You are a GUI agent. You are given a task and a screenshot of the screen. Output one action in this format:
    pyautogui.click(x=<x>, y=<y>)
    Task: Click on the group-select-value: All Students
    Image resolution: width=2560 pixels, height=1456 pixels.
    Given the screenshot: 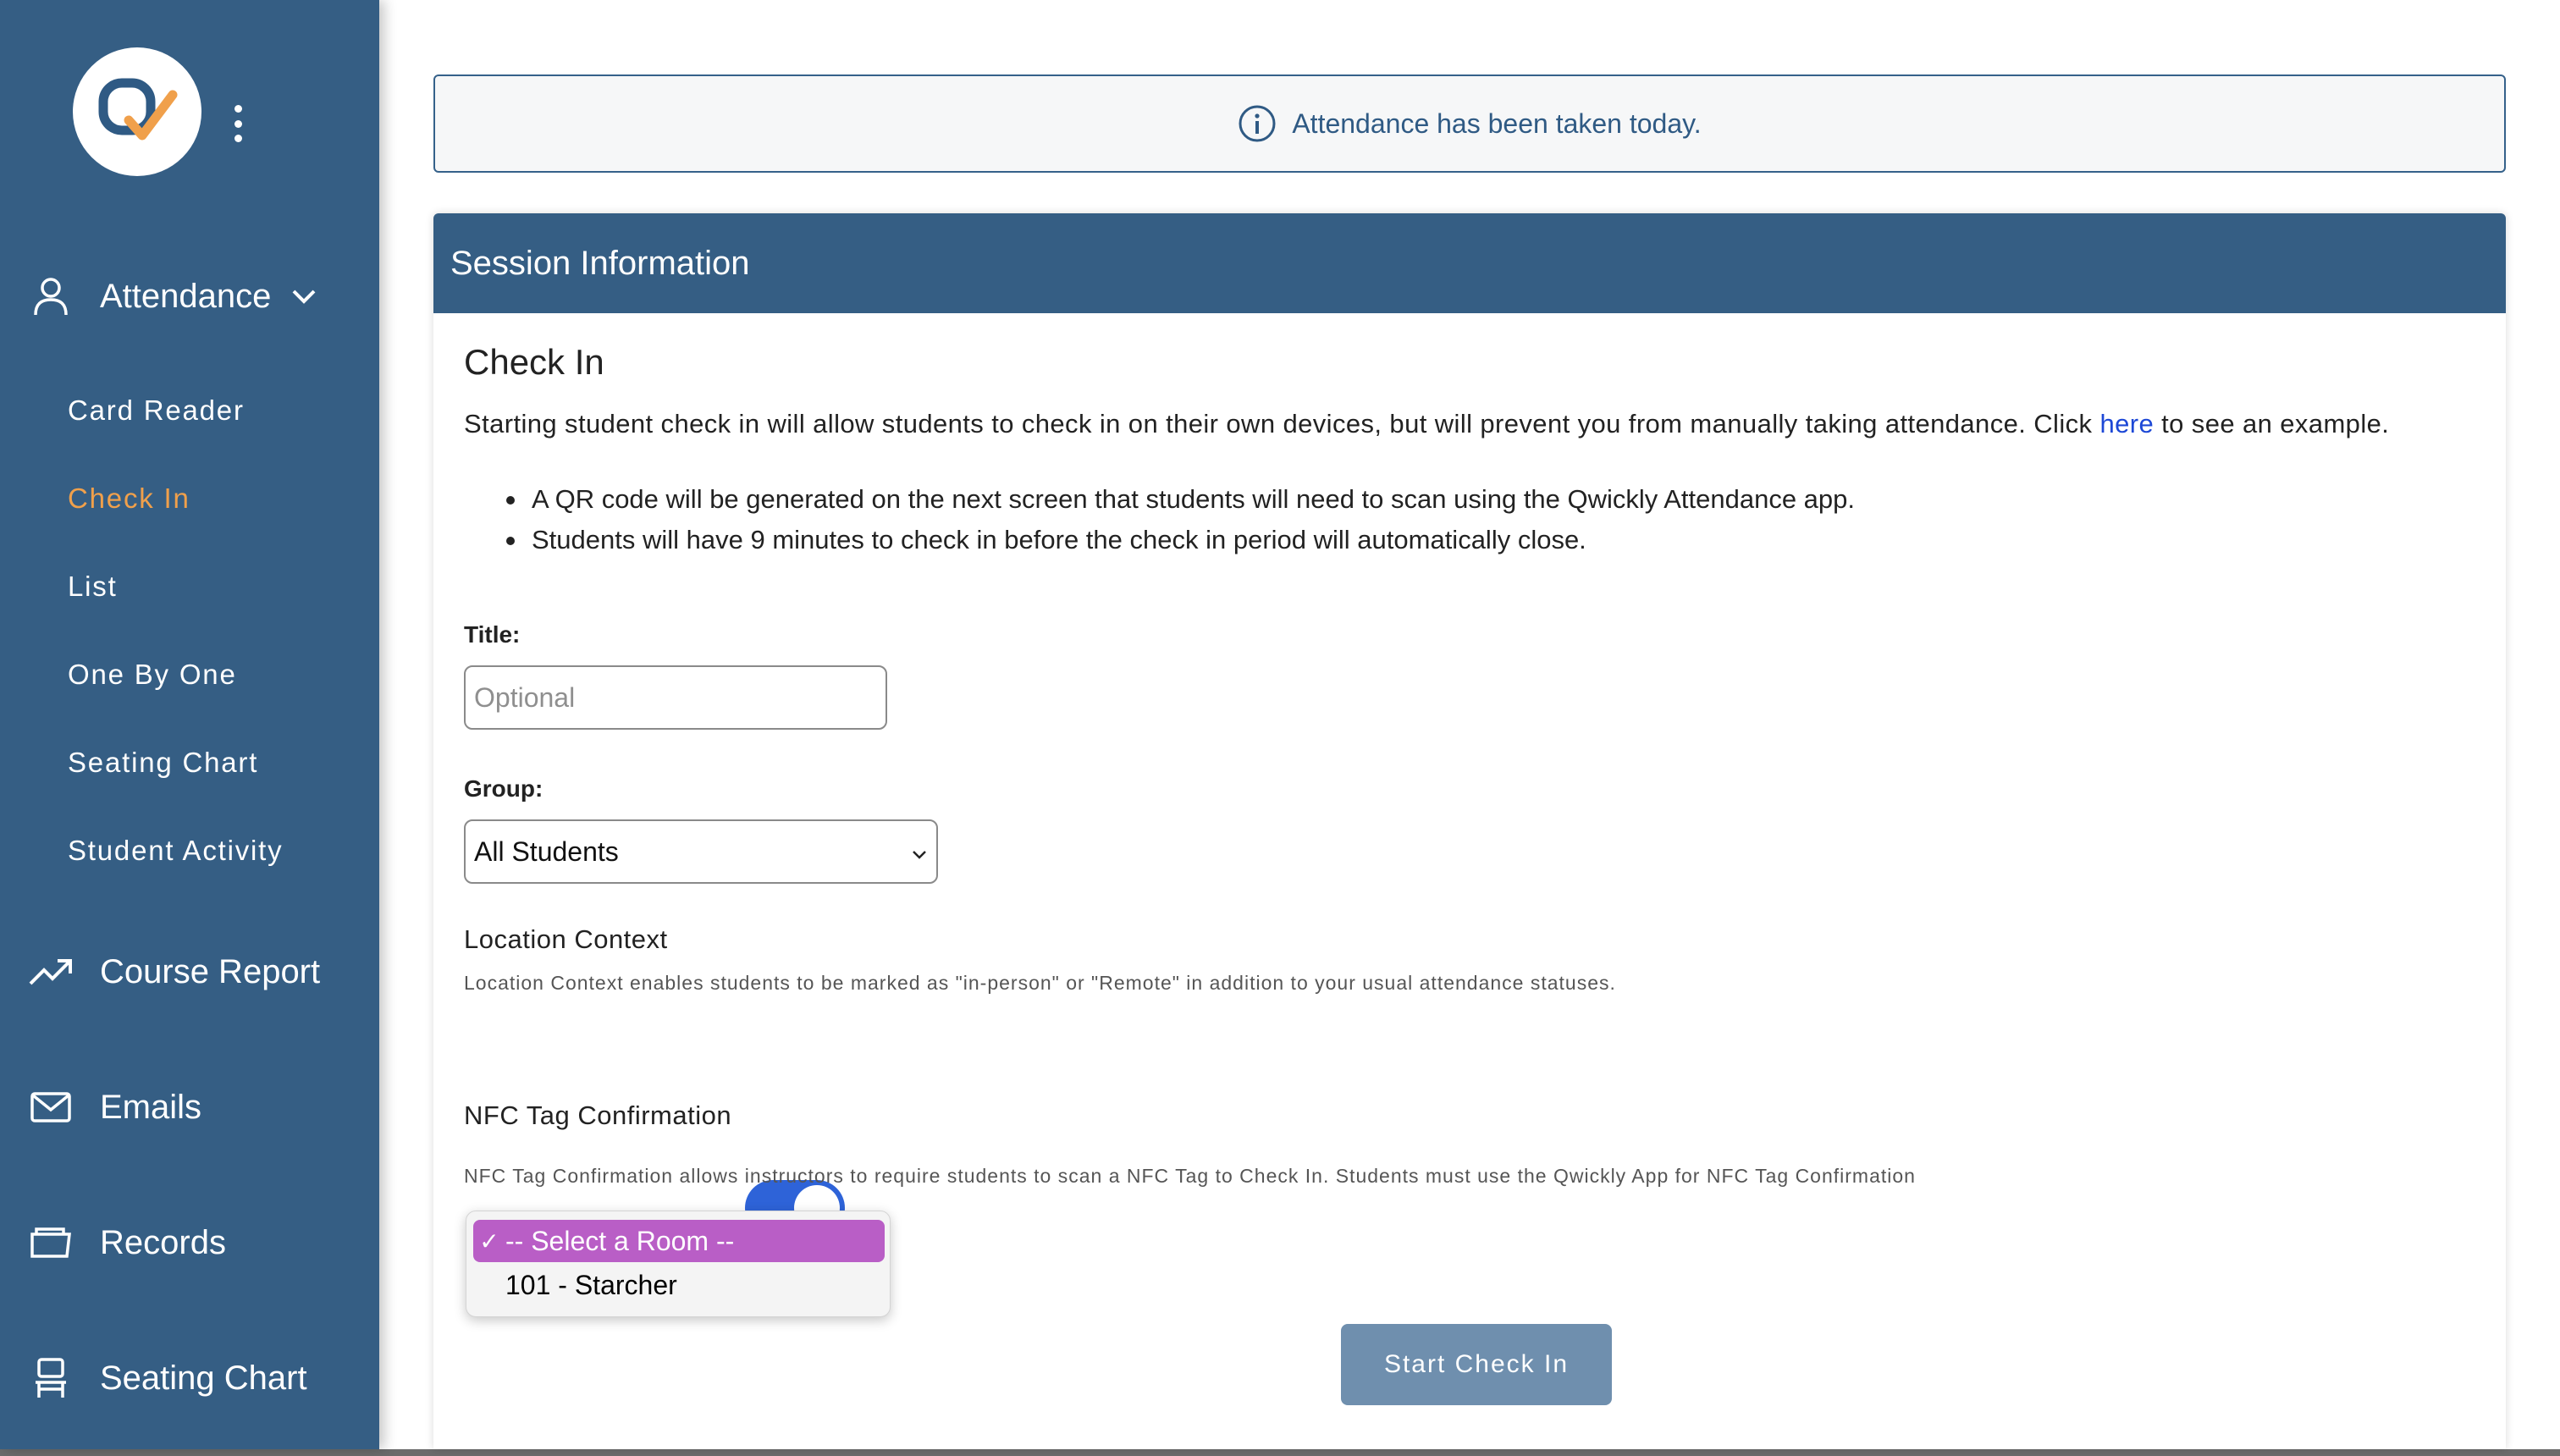 What is the action you would take?
    pyautogui.click(x=546, y=851)
    